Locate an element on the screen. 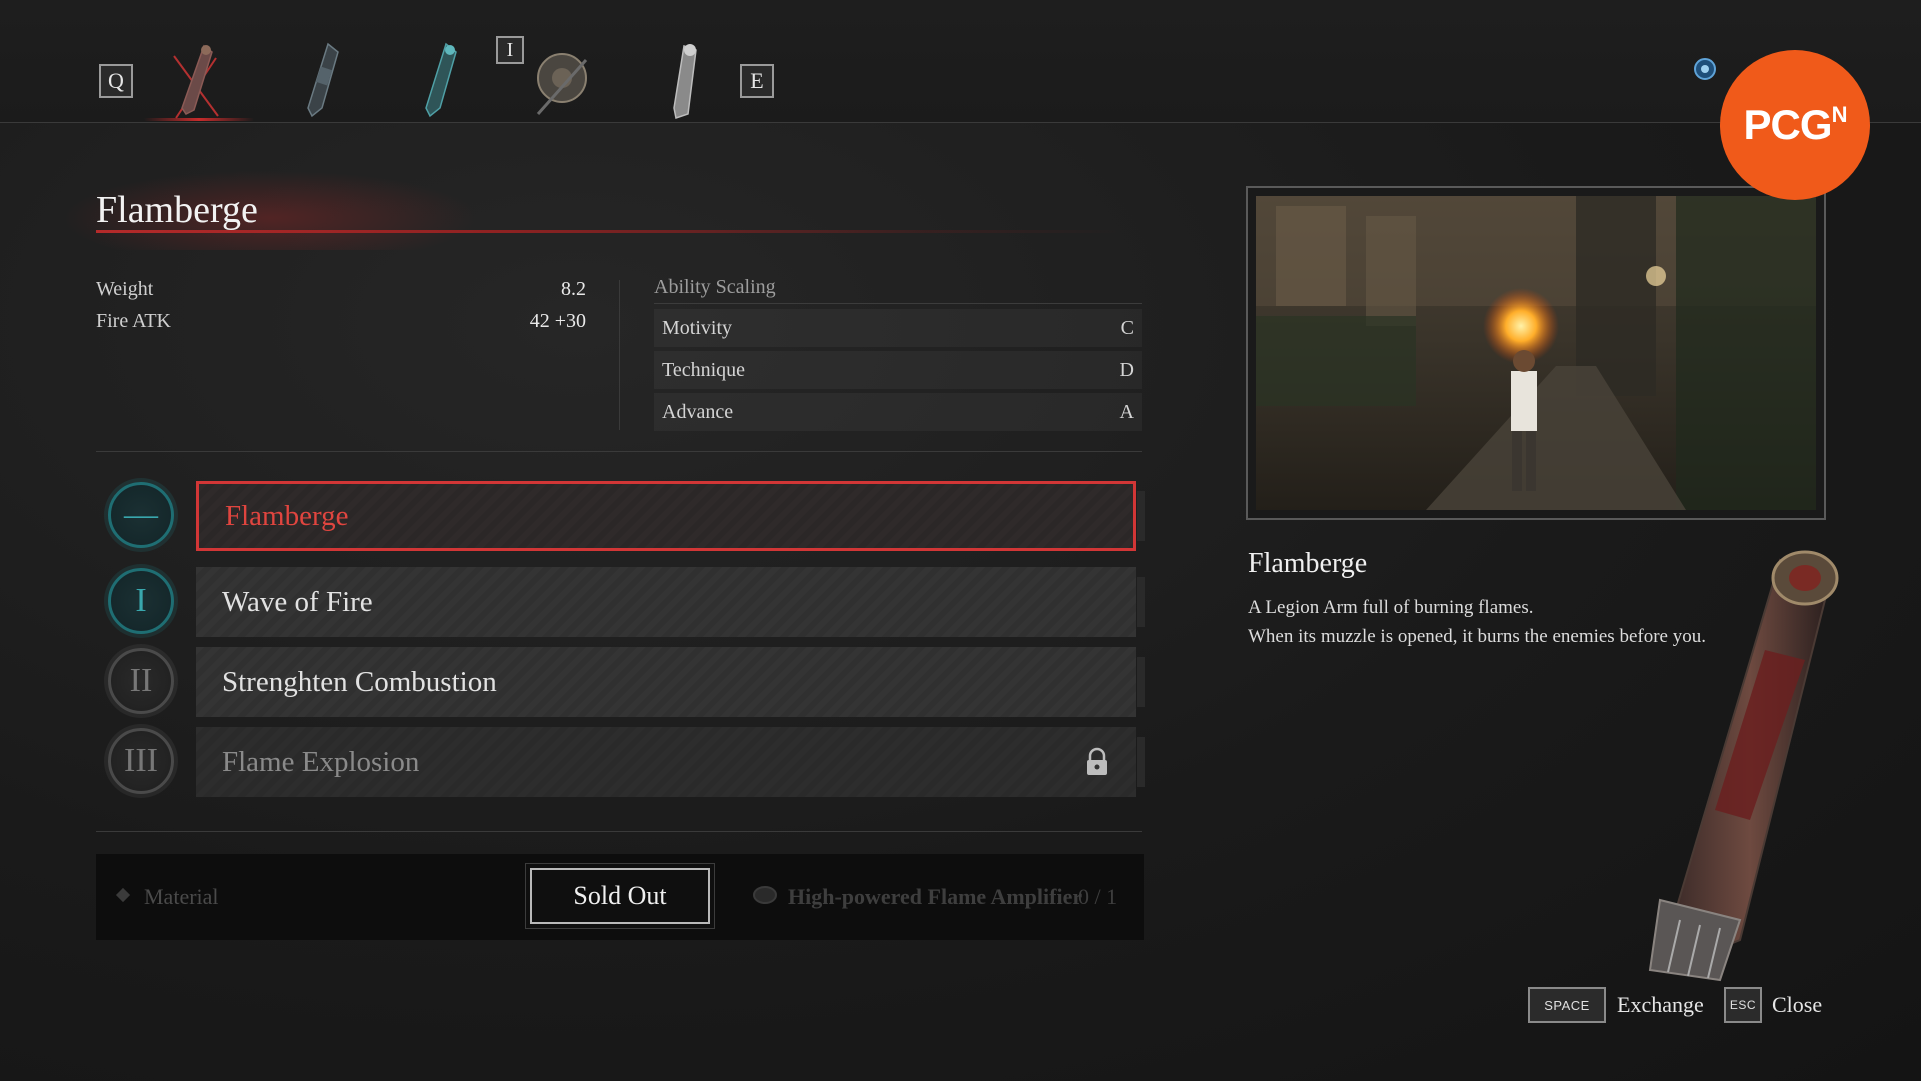 This screenshot has height=1081, width=1921. flamberge-weapon-art is located at coordinates (1743, 766).